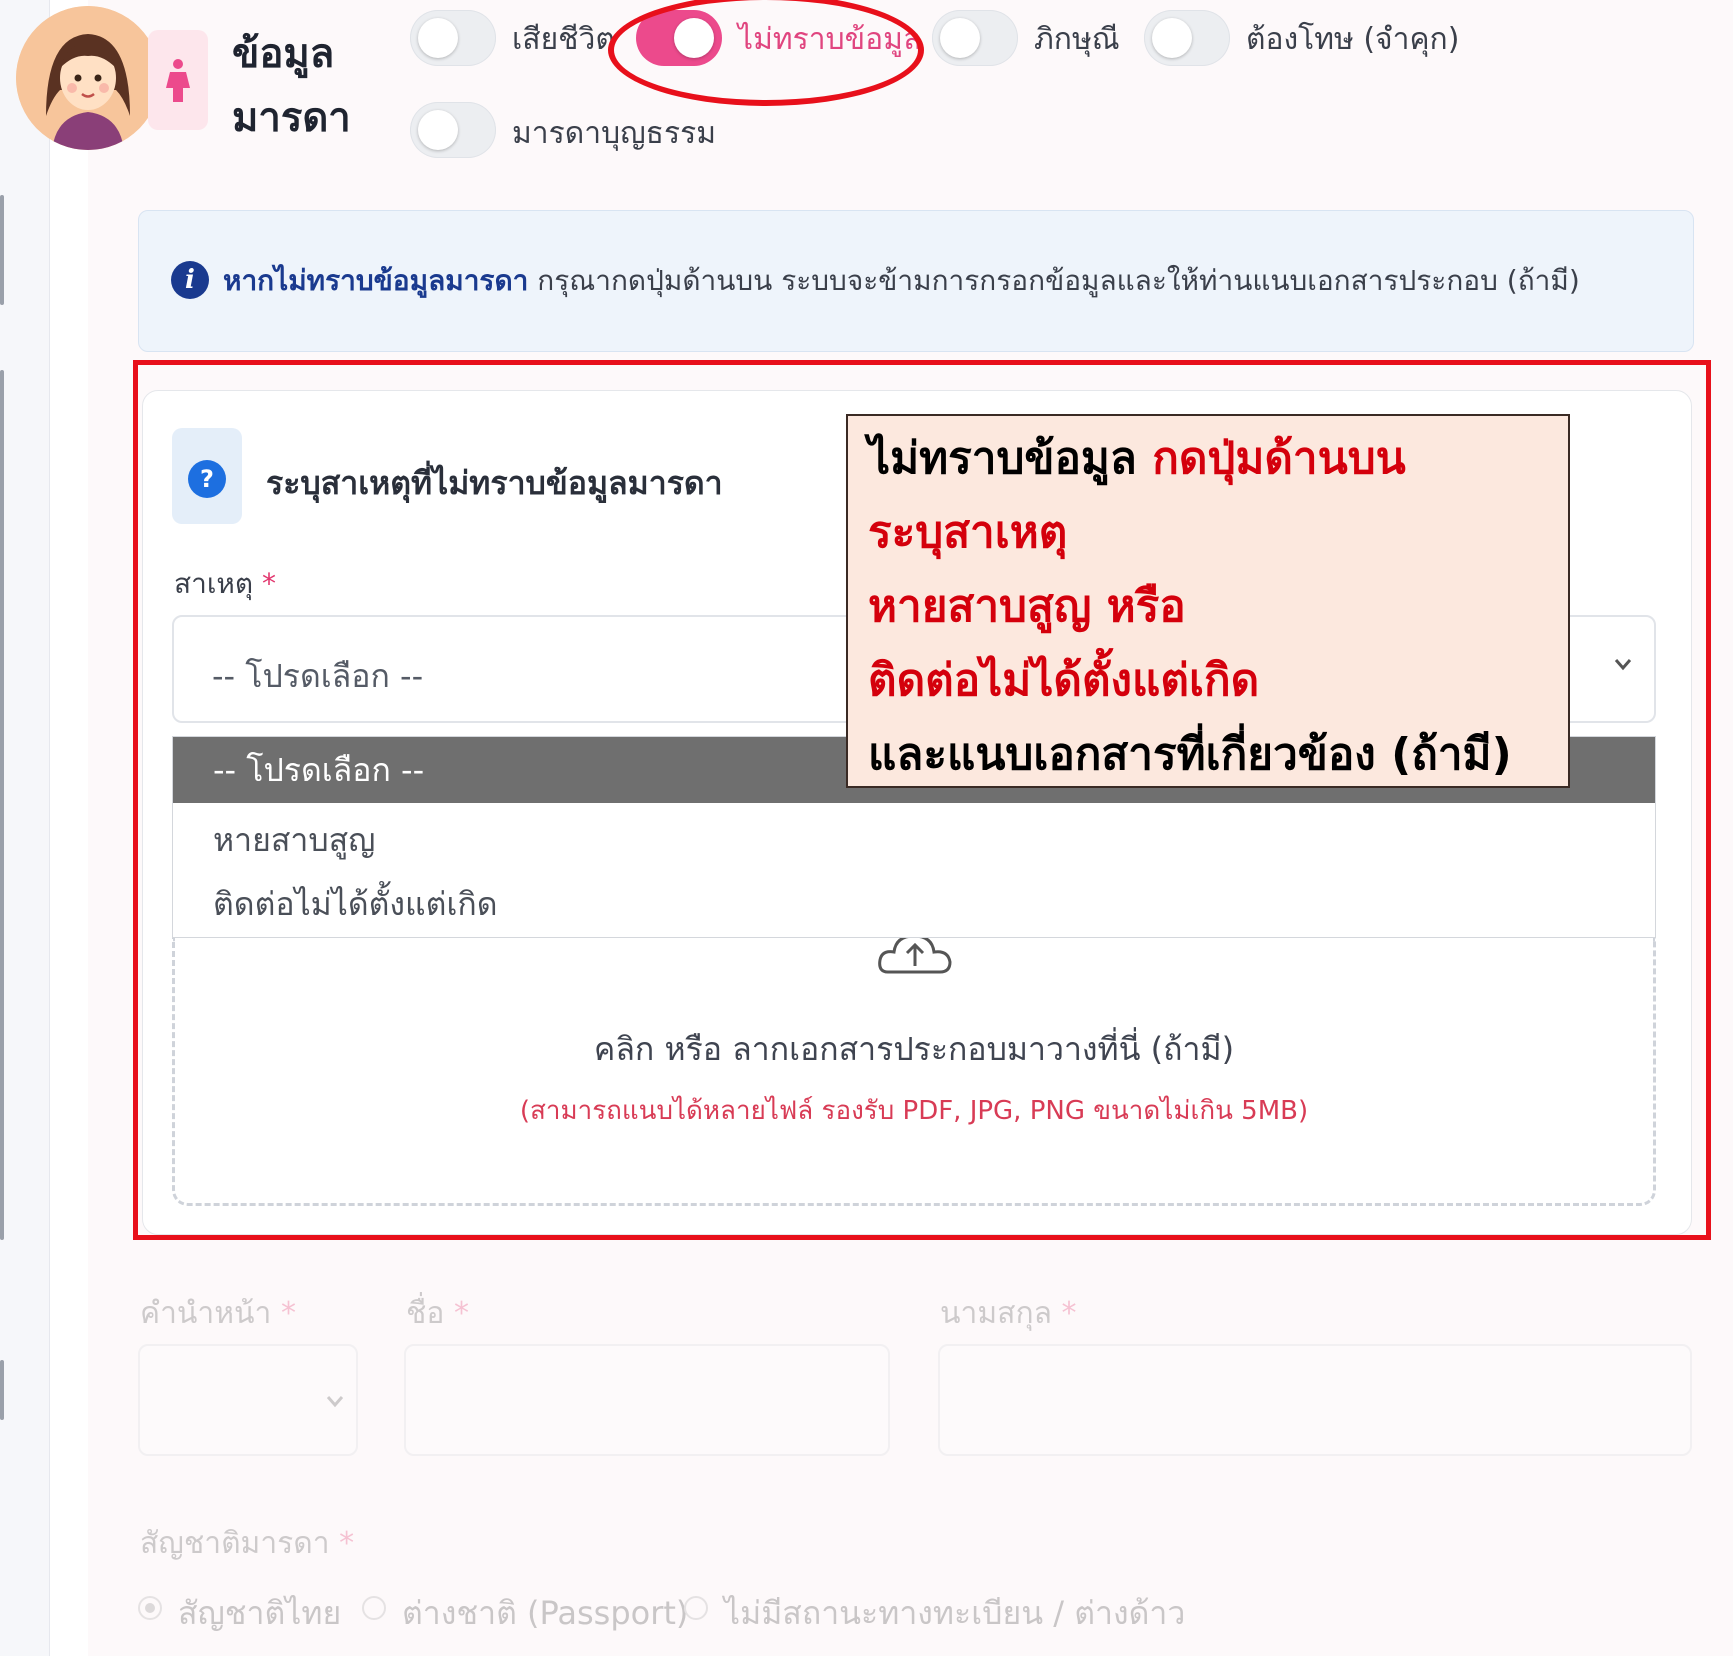  Describe the element at coordinates (190, 280) in the screenshot. I see `info-icon: i` at that location.